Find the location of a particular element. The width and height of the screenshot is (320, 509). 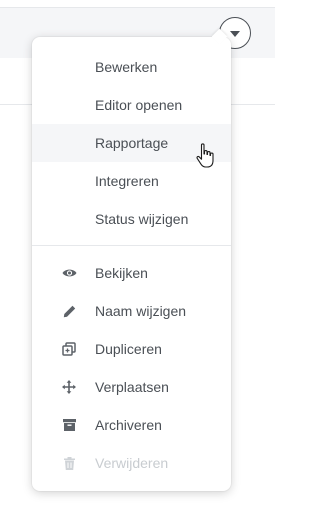

menu-item-label: Integreren is located at coordinates (127, 181).